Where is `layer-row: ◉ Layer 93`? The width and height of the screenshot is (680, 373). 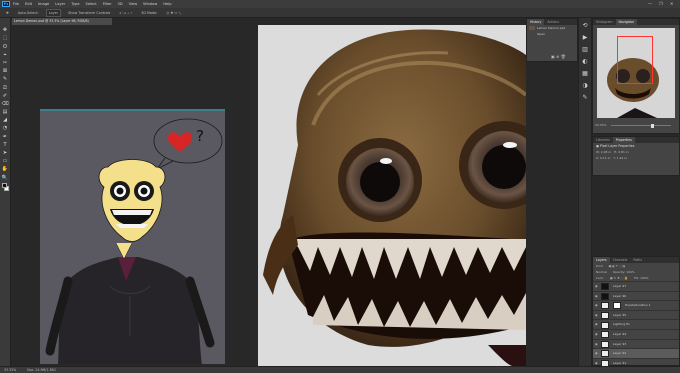
layer-row: ◉ Layer 93 is located at coordinates (636, 343).